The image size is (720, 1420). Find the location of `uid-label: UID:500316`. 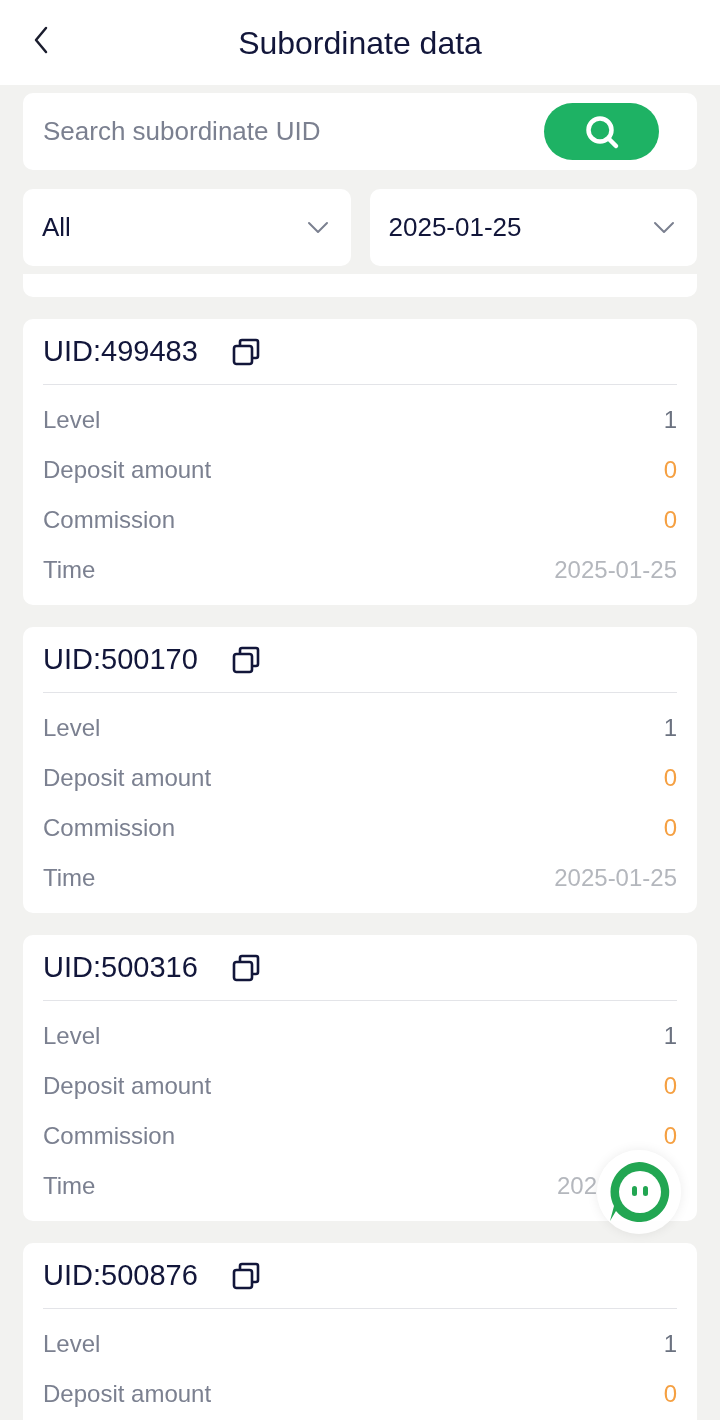

uid-label: UID:500316 is located at coordinates (120, 967).